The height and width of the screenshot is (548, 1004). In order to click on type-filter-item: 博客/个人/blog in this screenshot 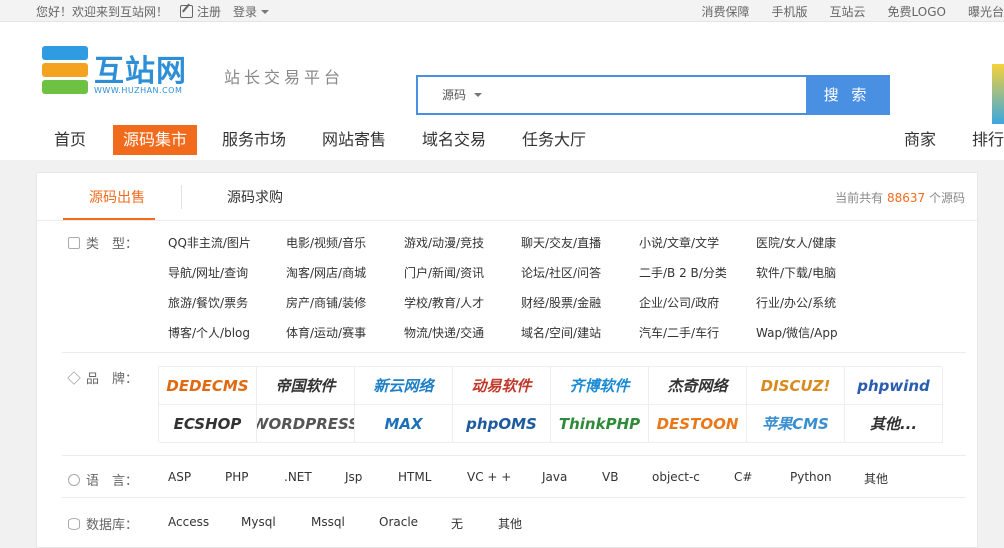, I will do `click(209, 332)`.